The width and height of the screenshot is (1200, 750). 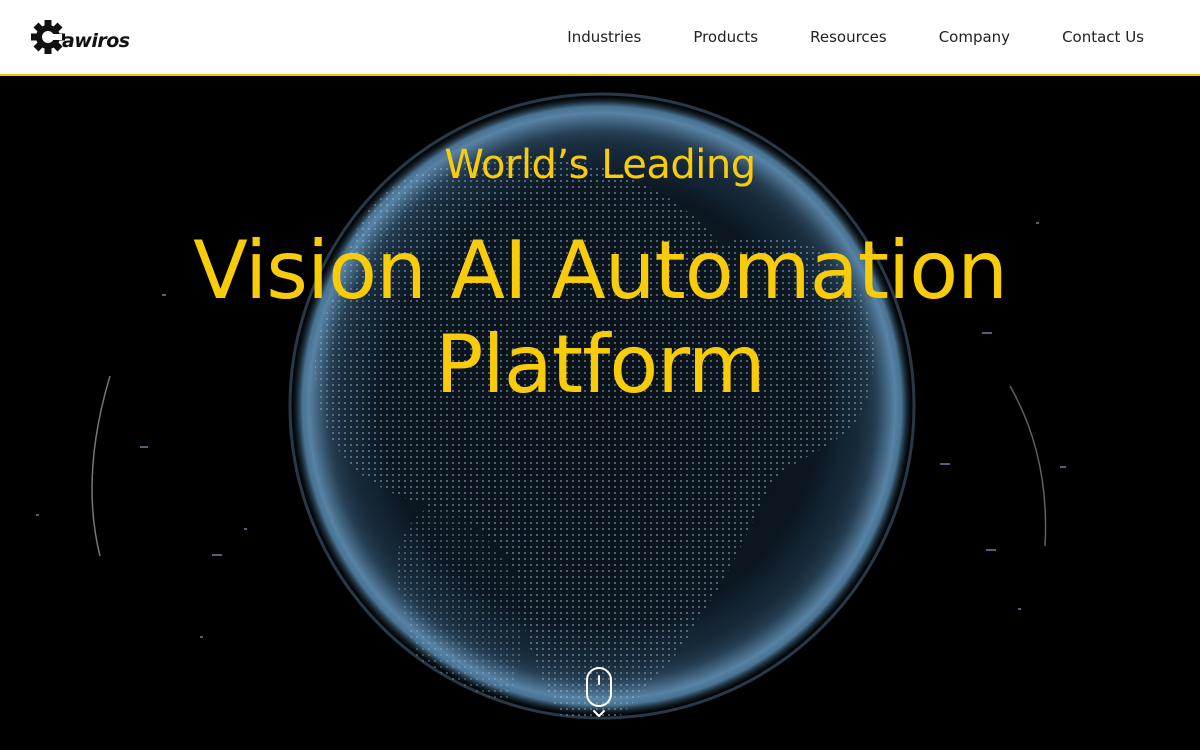 What do you see at coordinates (48, 37) in the screenshot?
I see `gear-icon` at bounding box center [48, 37].